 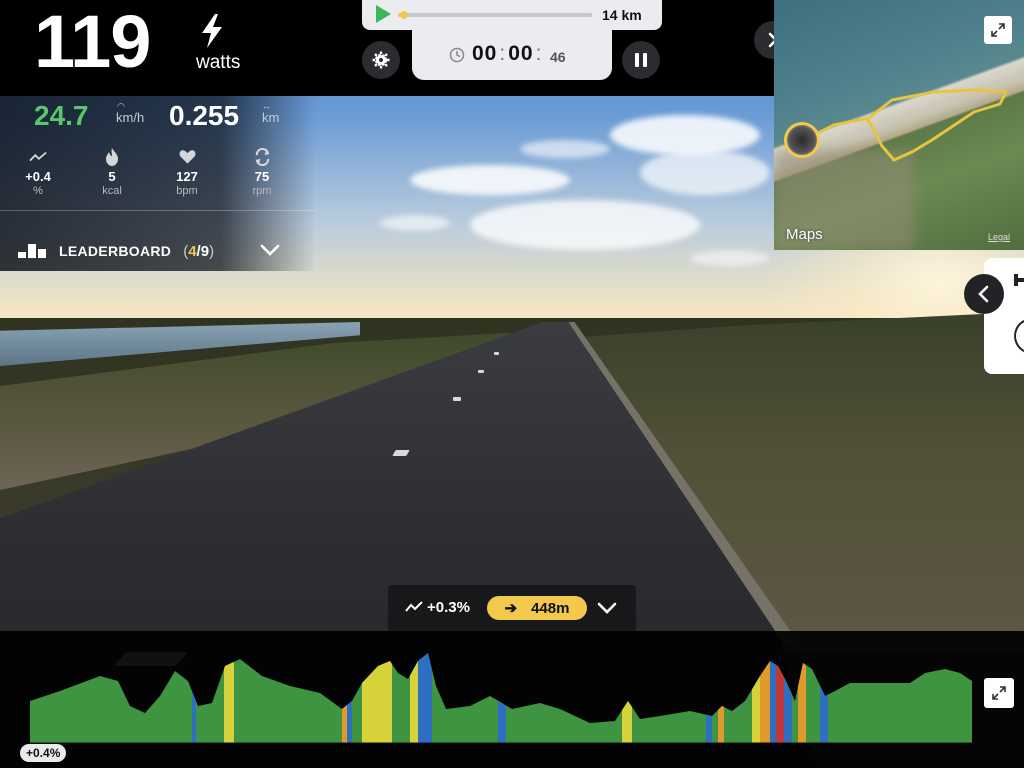 I want to click on map-expand-button, so click(x=998, y=30).